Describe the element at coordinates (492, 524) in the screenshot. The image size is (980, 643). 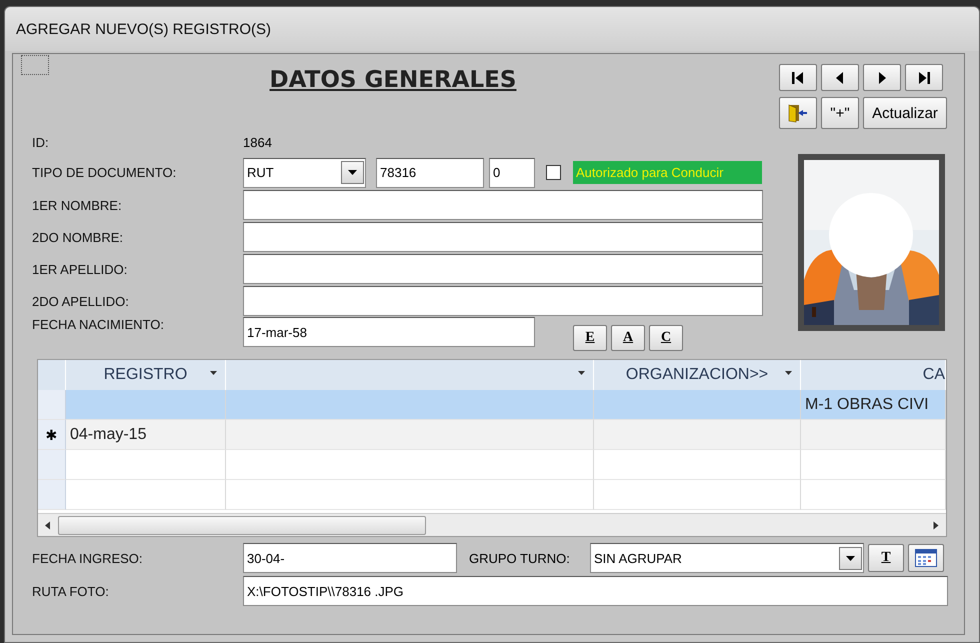
I see `horizontal-scrollbar` at that location.